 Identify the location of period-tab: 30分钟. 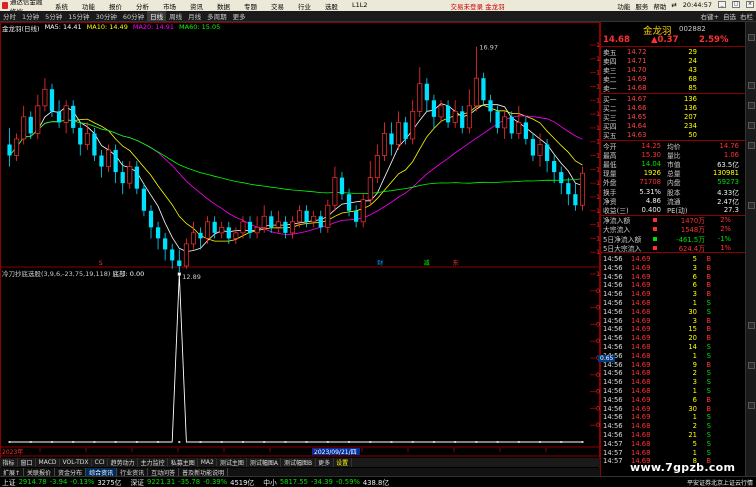
(106, 16).